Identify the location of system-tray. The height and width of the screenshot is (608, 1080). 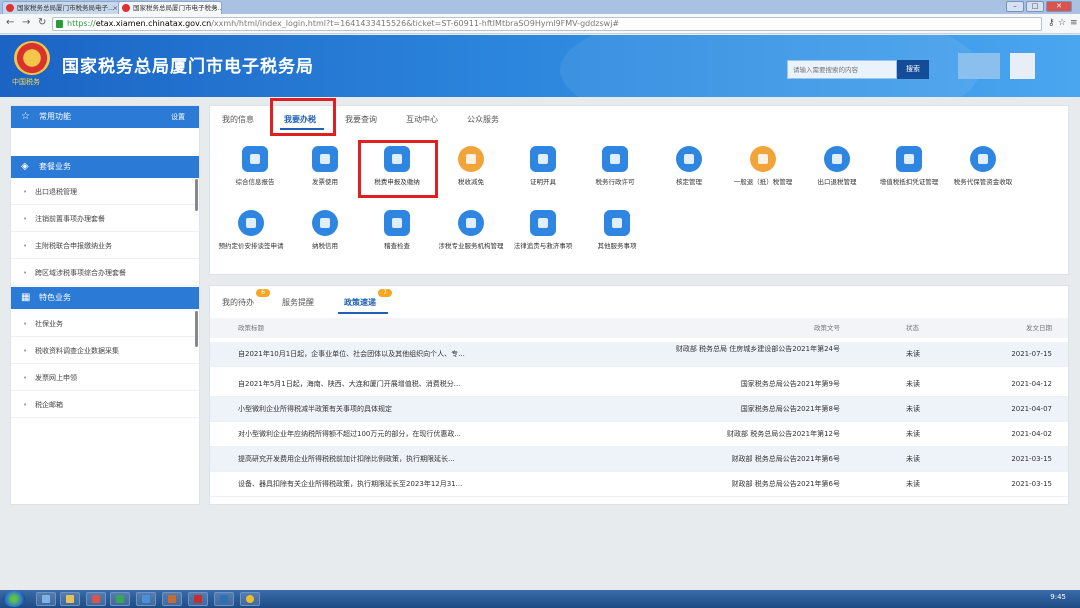
(980, 599).